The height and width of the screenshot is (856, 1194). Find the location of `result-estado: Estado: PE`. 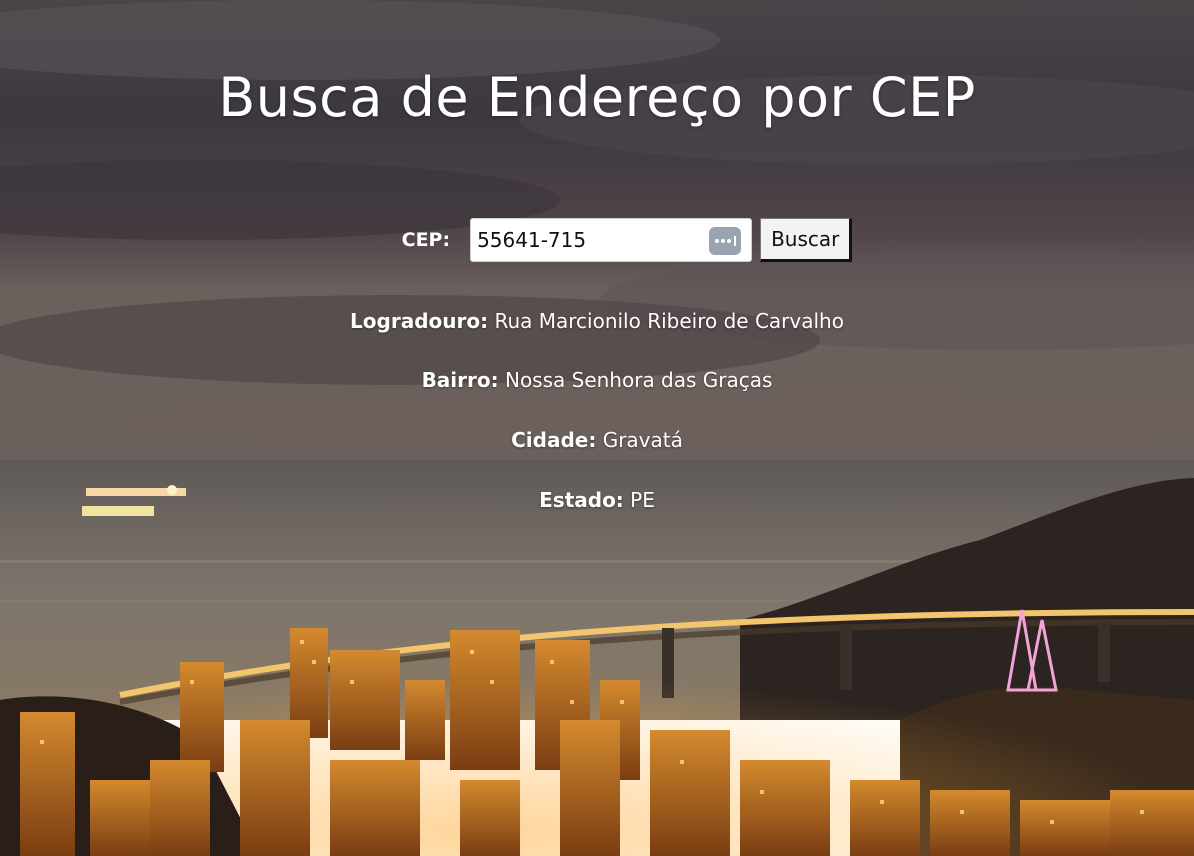

result-estado: Estado: PE is located at coordinates (597, 500).